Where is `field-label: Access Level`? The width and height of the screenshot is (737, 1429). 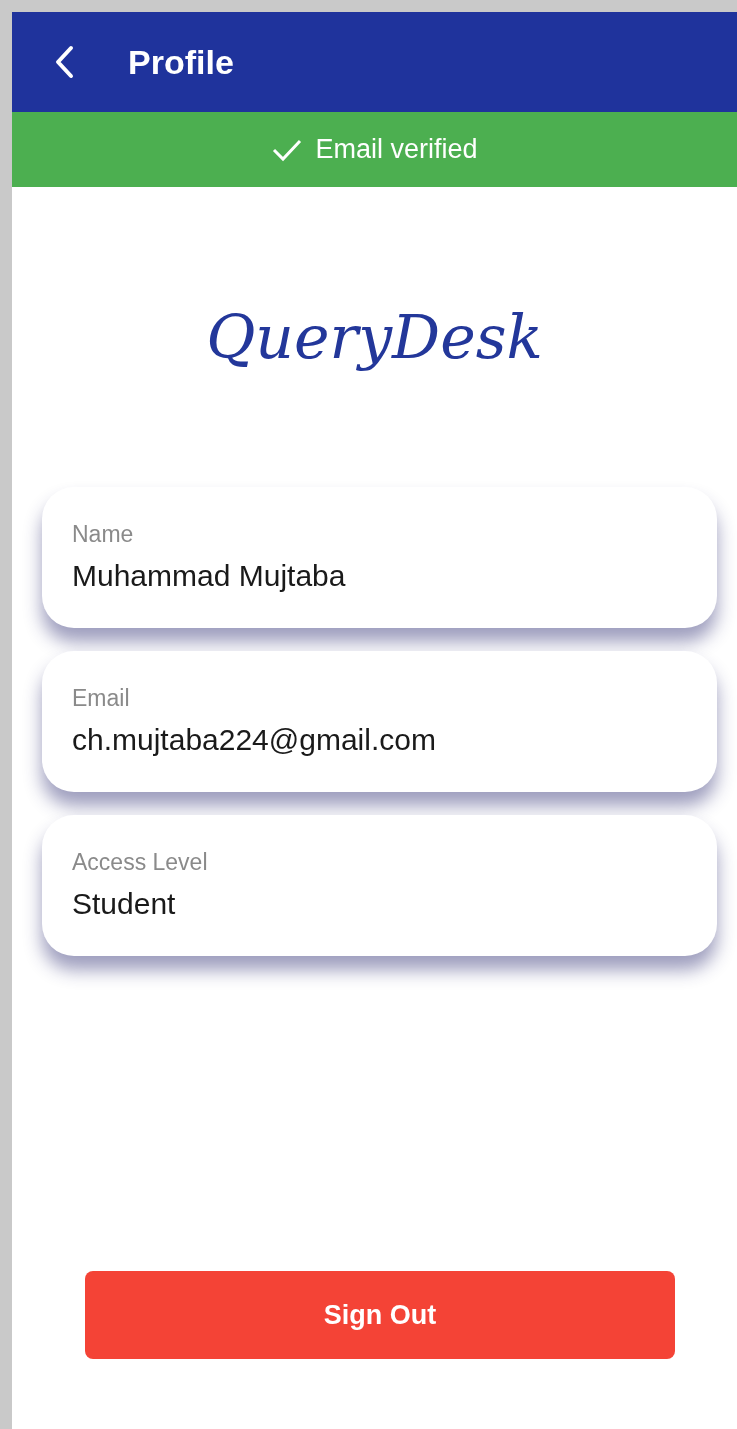 field-label: Access Level is located at coordinates (140, 862).